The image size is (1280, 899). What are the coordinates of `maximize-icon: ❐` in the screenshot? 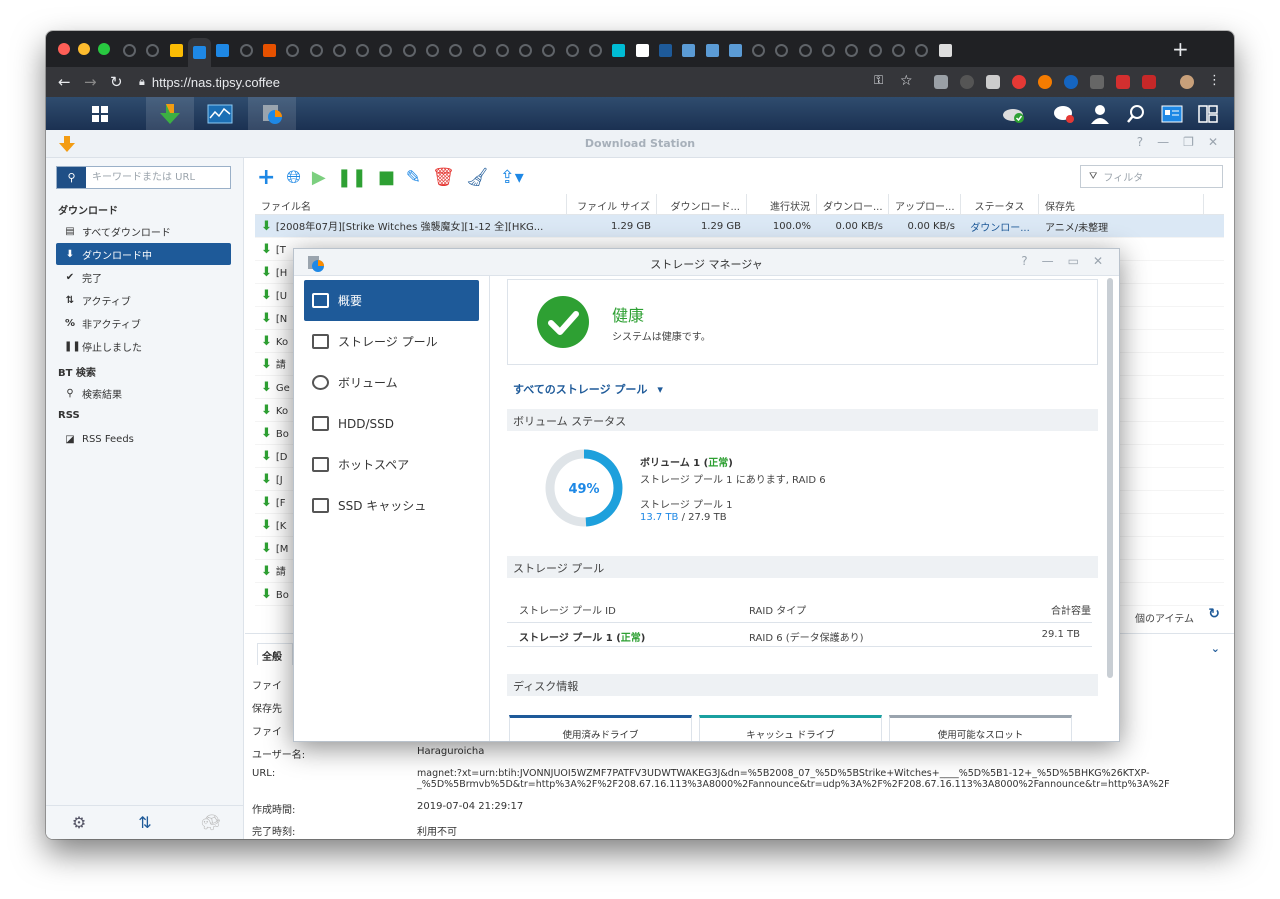 It's located at (1188, 142).